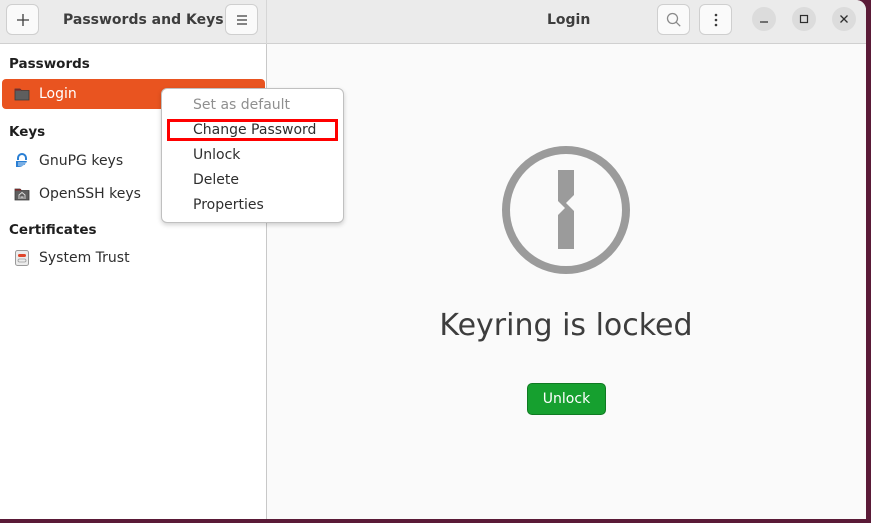 The width and height of the screenshot is (871, 523). What do you see at coordinates (764, 19) in the screenshot?
I see `minimize-button` at bounding box center [764, 19].